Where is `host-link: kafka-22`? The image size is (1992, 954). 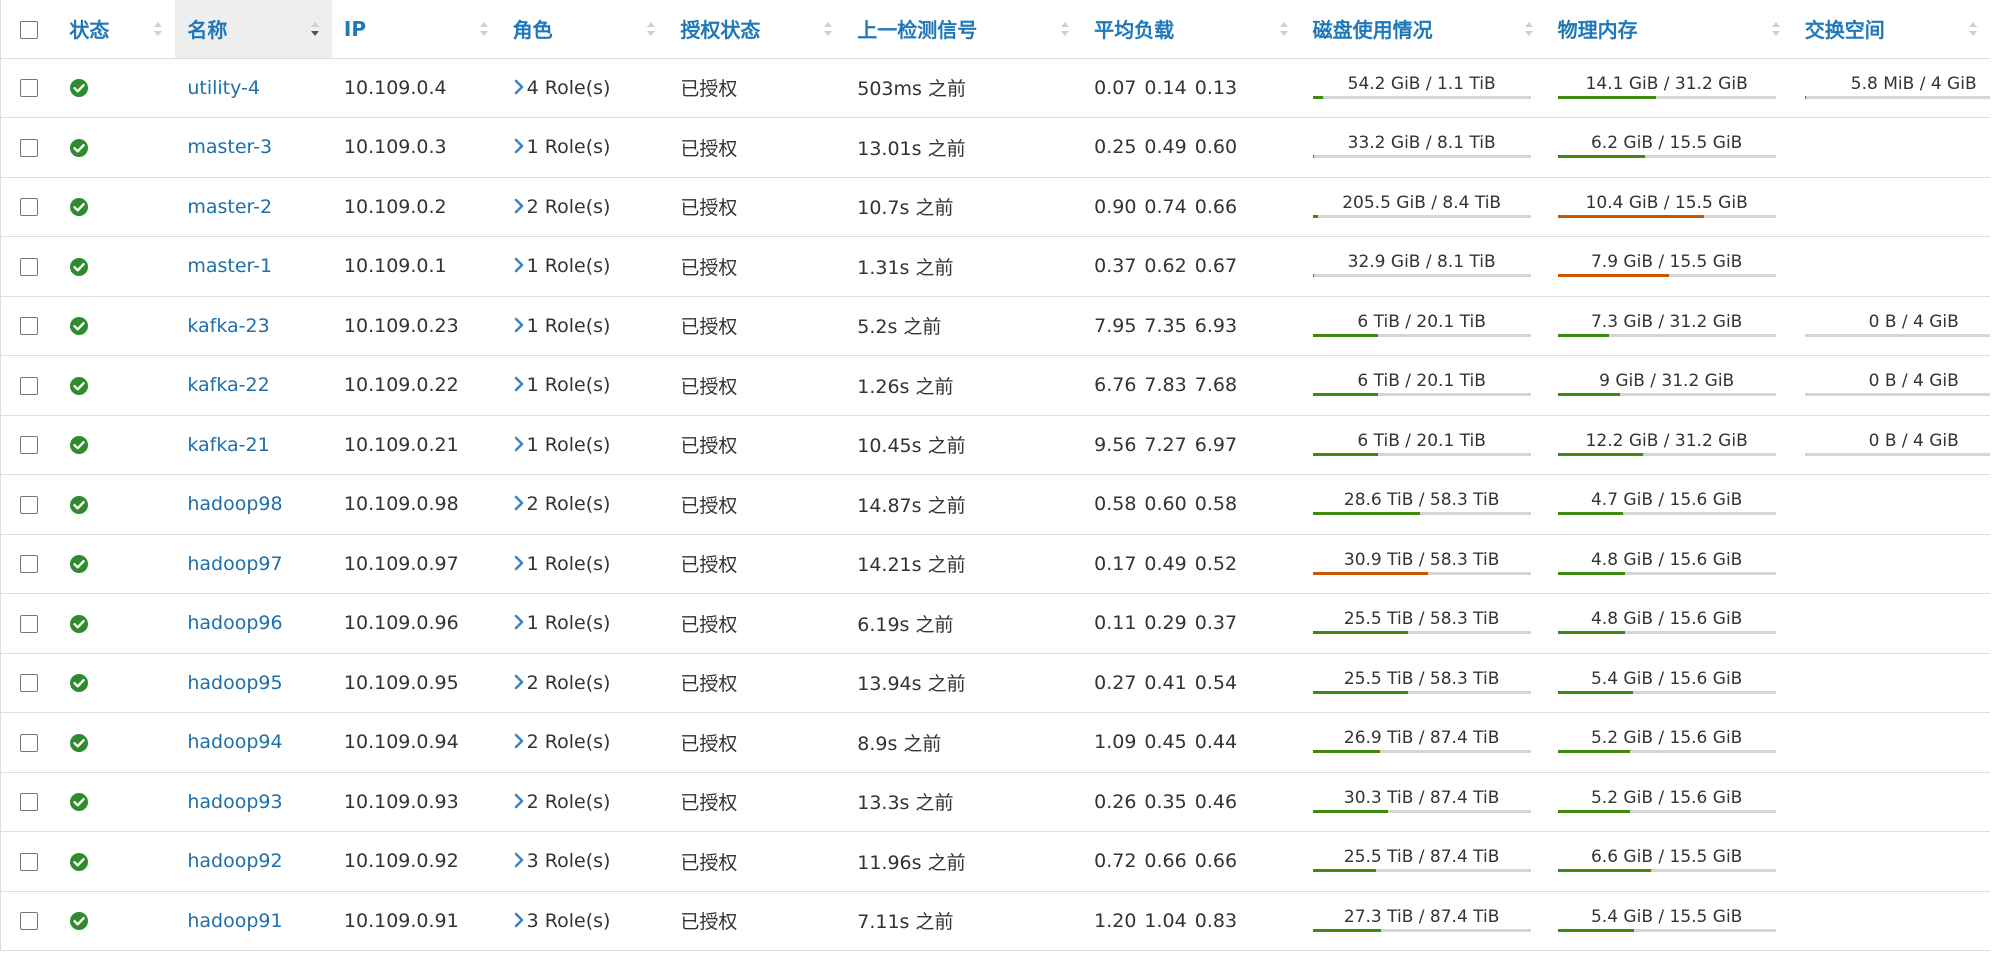
host-link: kafka-22 is located at coordinates (228, 385).